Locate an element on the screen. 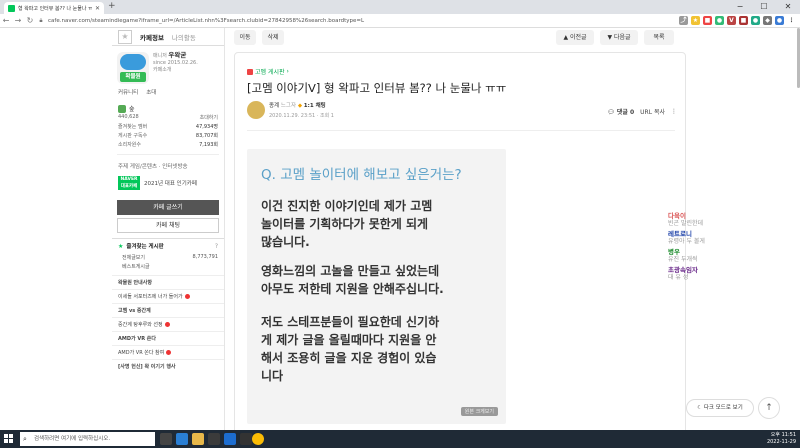  extension-red-icon: ■ is located at coordinates (707, 20).